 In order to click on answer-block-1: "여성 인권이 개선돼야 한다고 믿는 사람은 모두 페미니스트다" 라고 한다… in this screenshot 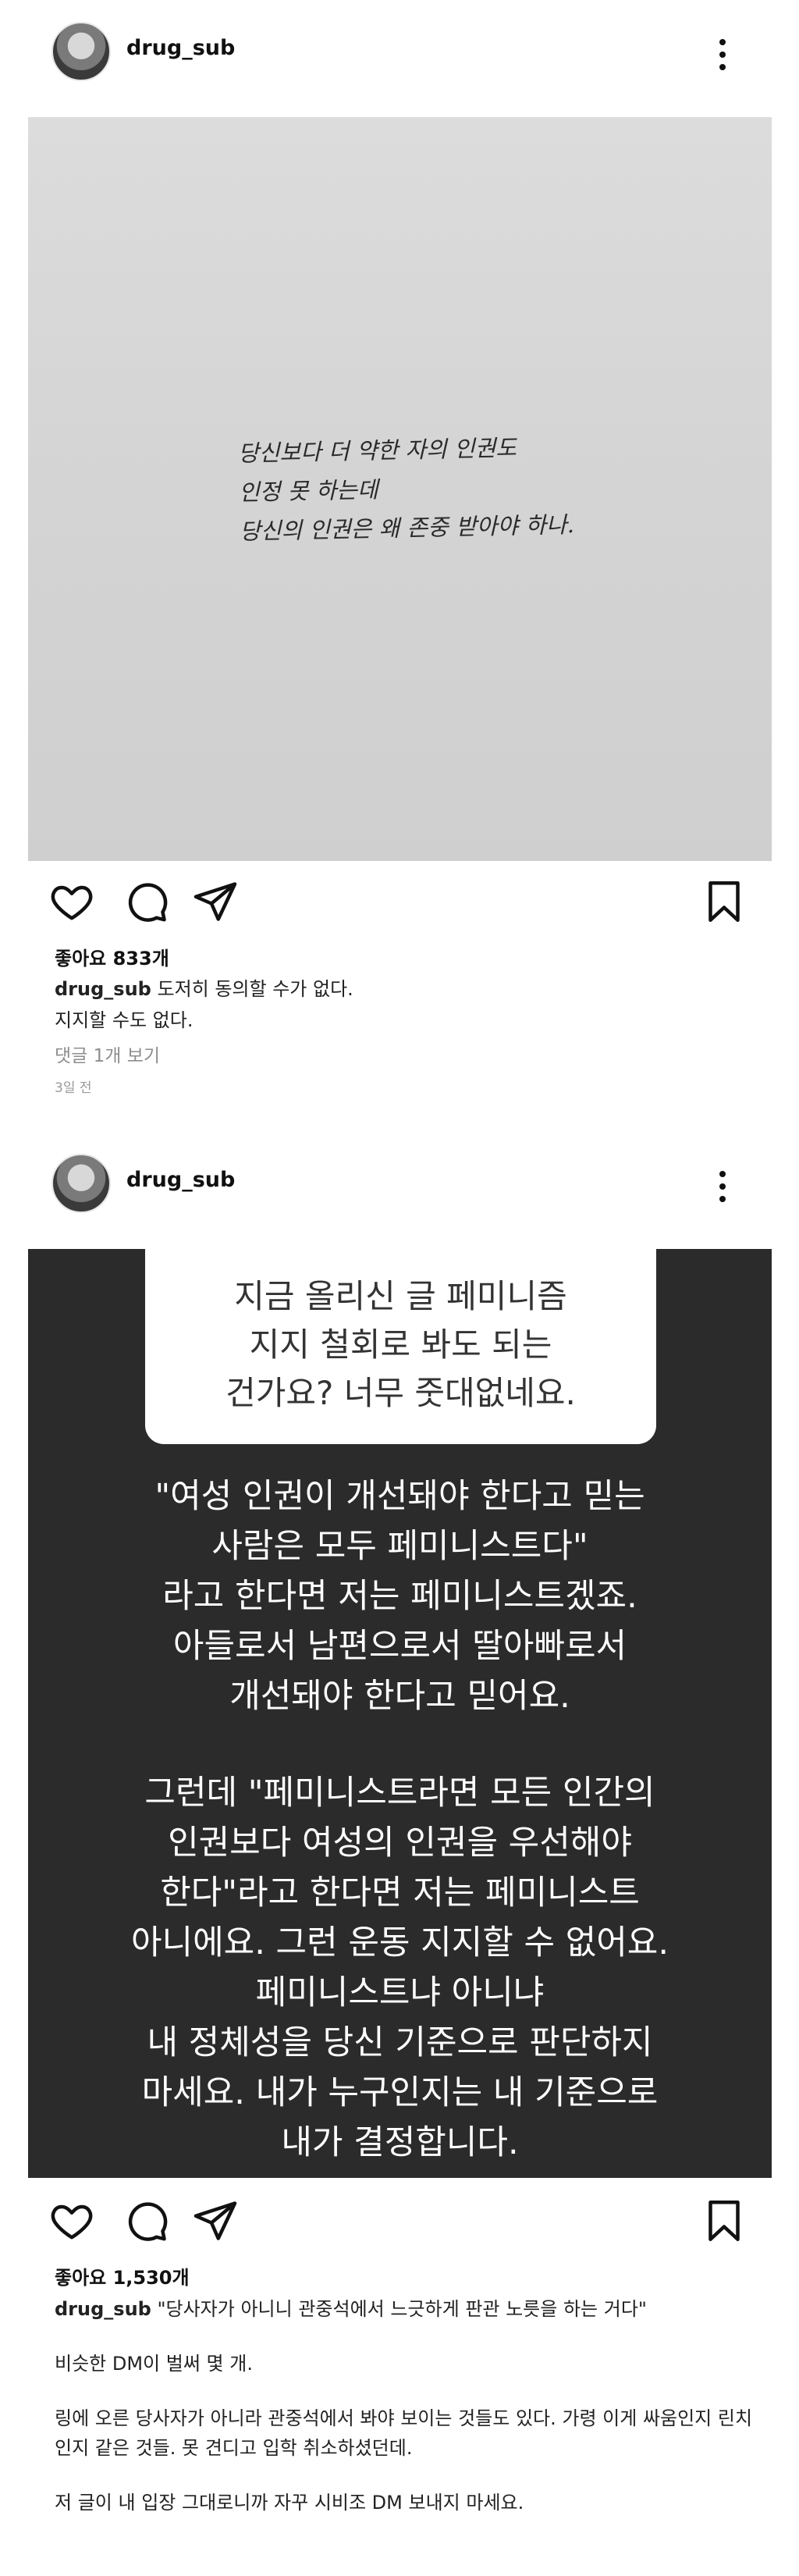, I will do `click(399, 1596)`.